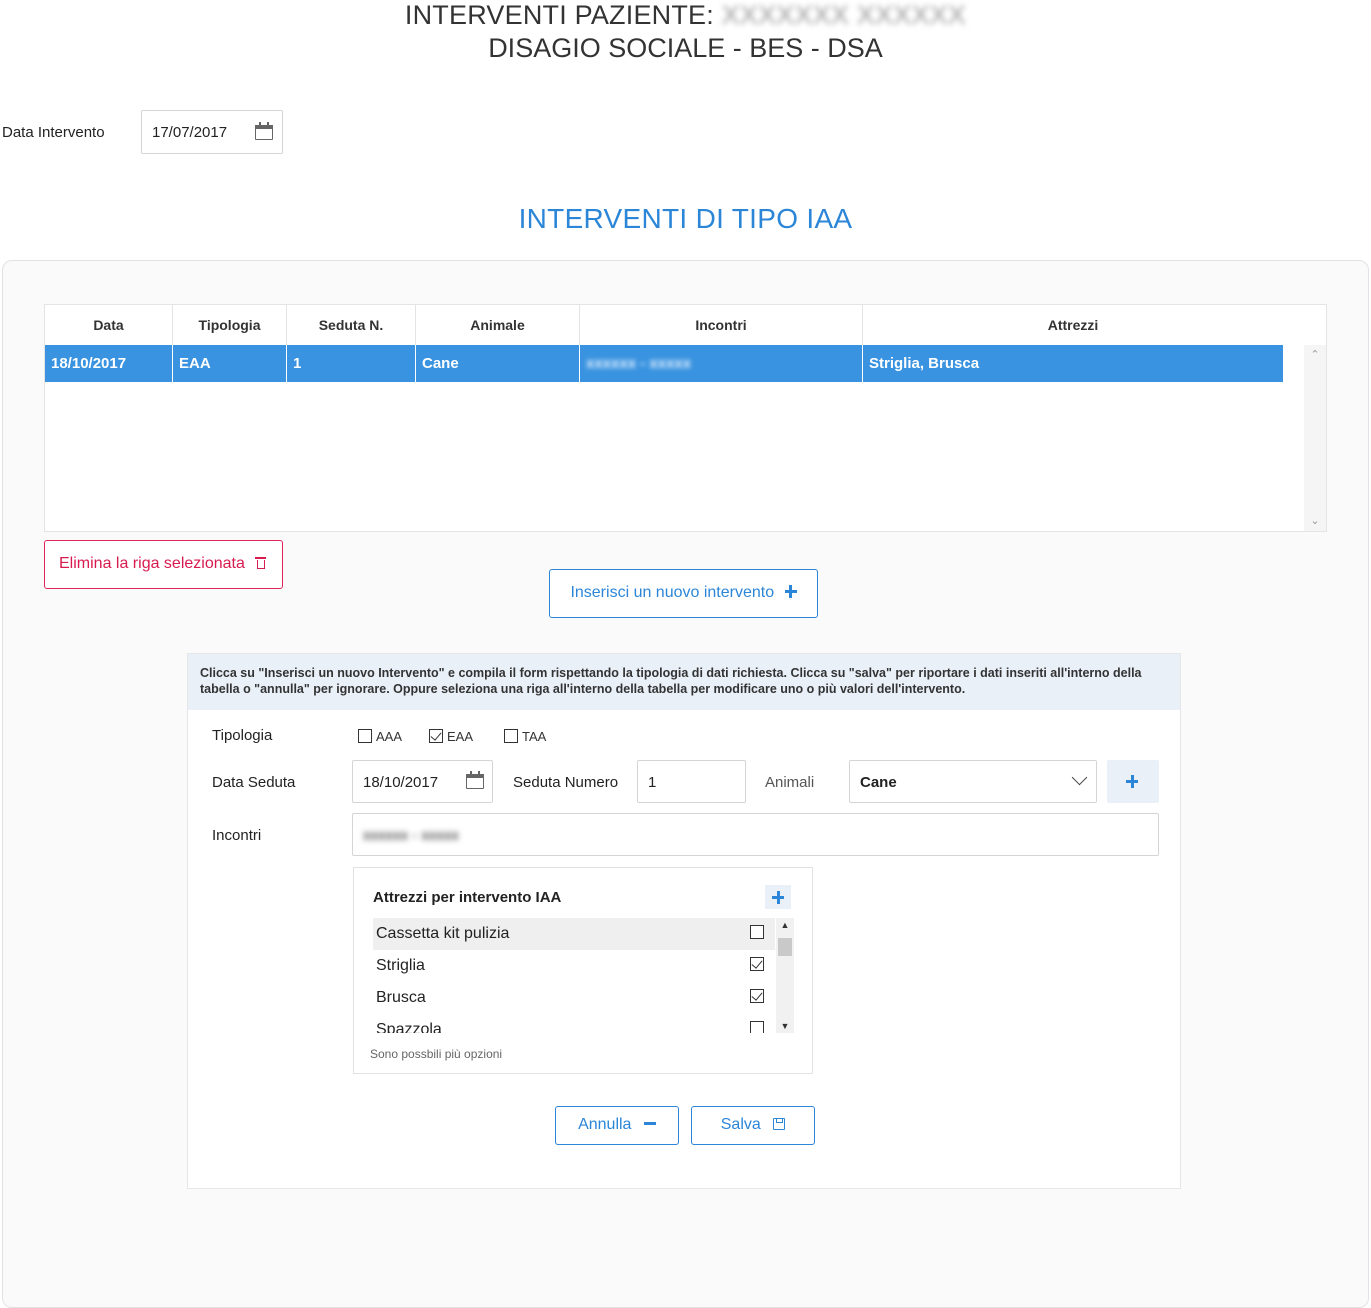 The height and width of the screenshot is (1308, 1371). Describe the element at coordinates (785, 947) in the screenshot. I see `scroll-thumb` at that location.